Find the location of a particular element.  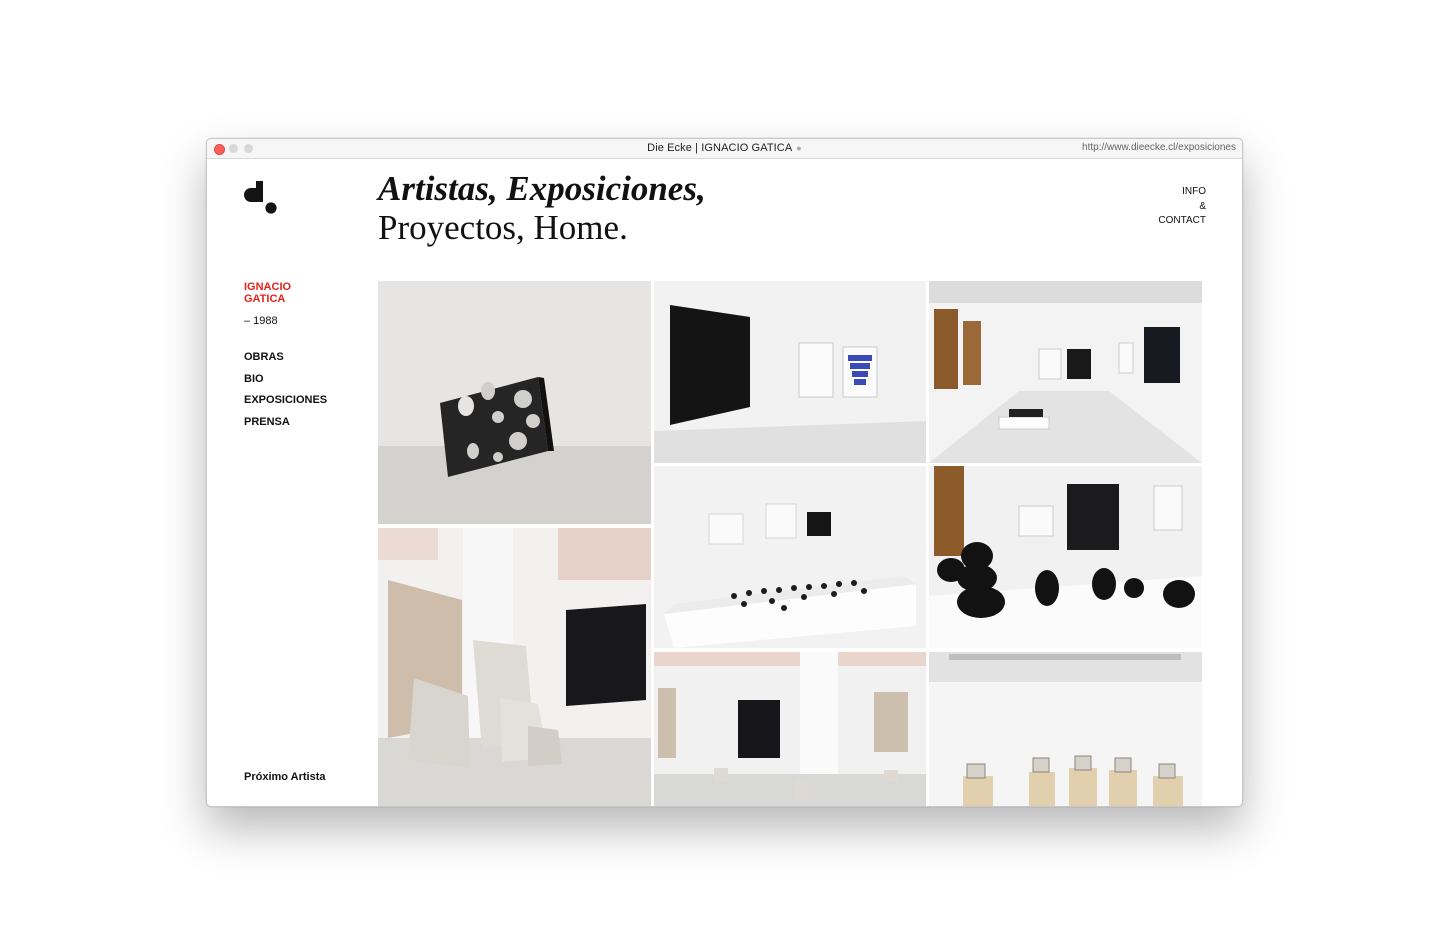

title-roman-links: Proyectos, Home. is located at coordinates (542, 227).